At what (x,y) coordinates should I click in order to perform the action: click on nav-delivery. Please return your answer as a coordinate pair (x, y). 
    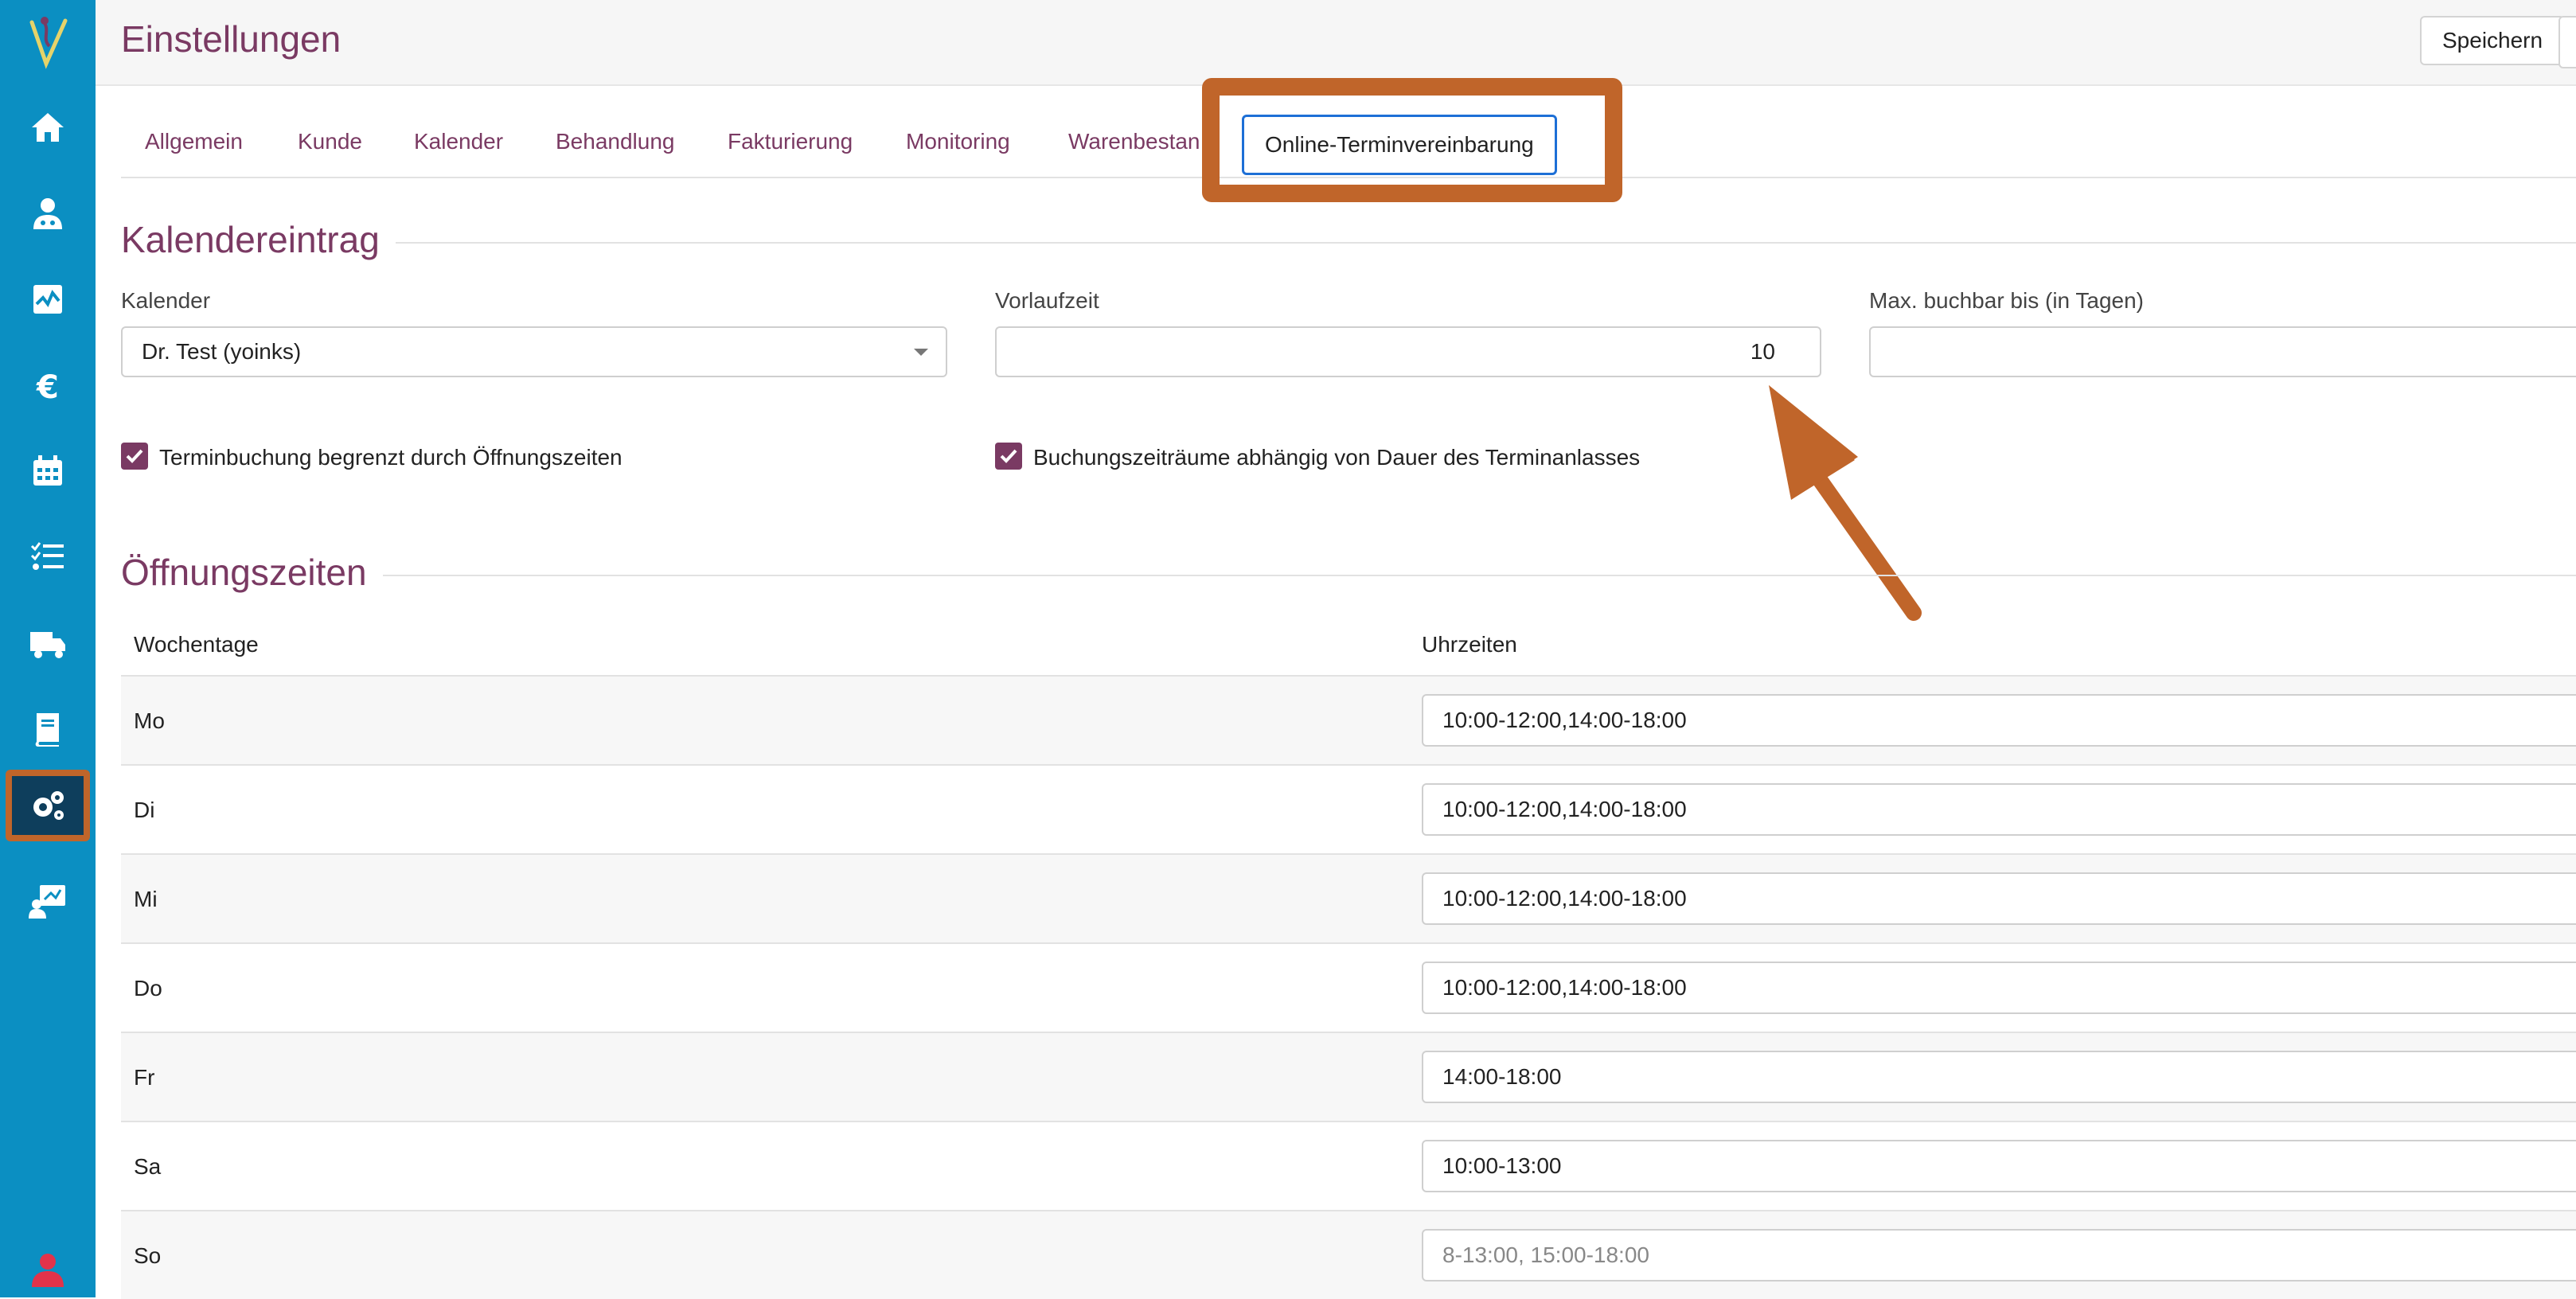
    Looking at the image, I should click on (48, 643).